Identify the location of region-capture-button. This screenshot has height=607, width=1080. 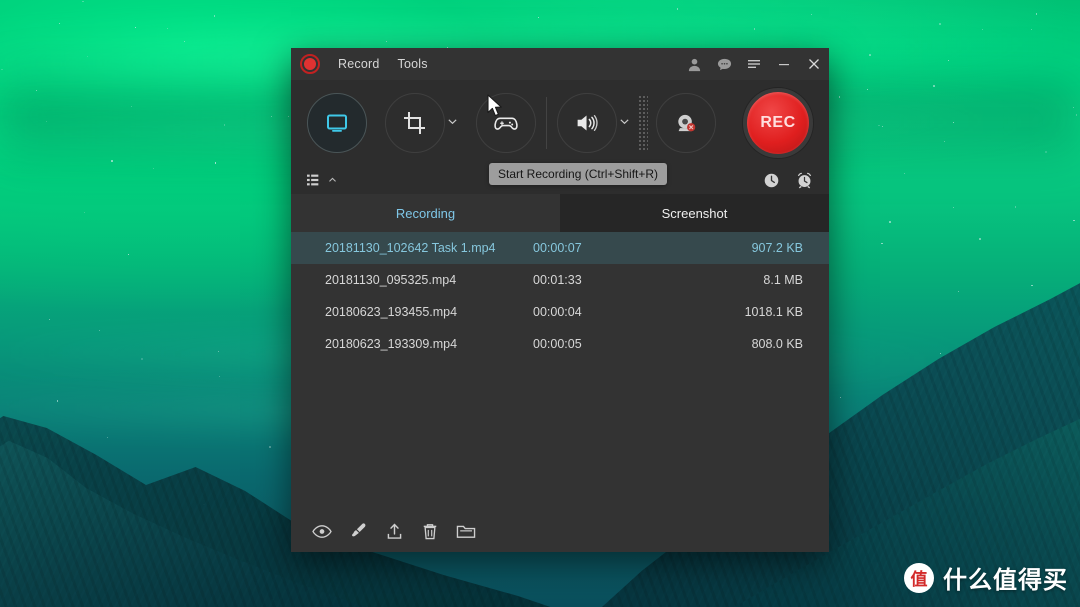
(421, 123).